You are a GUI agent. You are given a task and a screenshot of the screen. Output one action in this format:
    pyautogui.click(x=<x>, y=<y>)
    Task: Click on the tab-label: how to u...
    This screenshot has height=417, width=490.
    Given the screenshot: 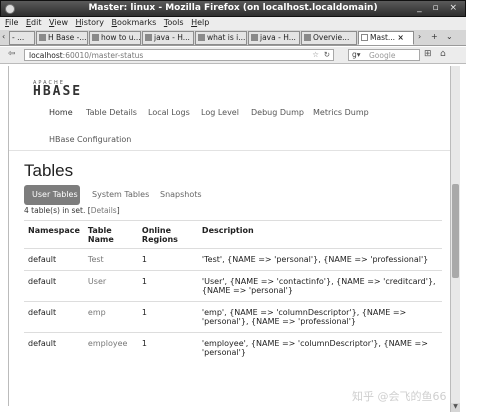 What is the action you would take?
    pyautogui.click(x=121, y=37)
    